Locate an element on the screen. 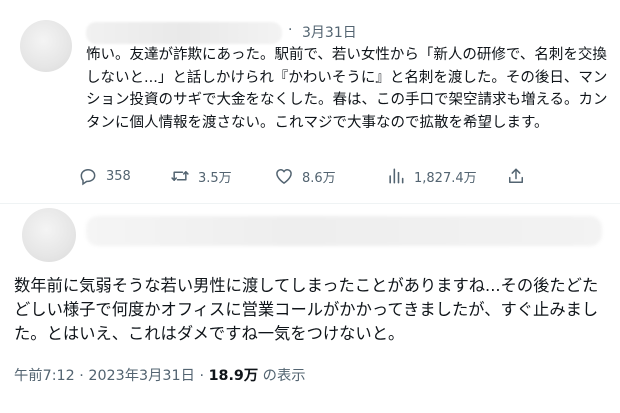 This screenshot has width=620, height=413. reply-button: 358 is located at coordinates (104, 176).